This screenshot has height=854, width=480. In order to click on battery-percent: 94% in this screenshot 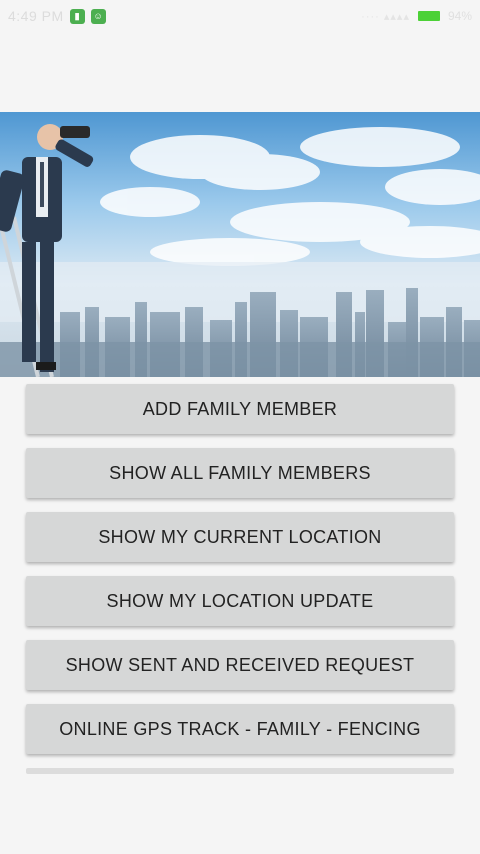, I will do `click(459, 16)`.